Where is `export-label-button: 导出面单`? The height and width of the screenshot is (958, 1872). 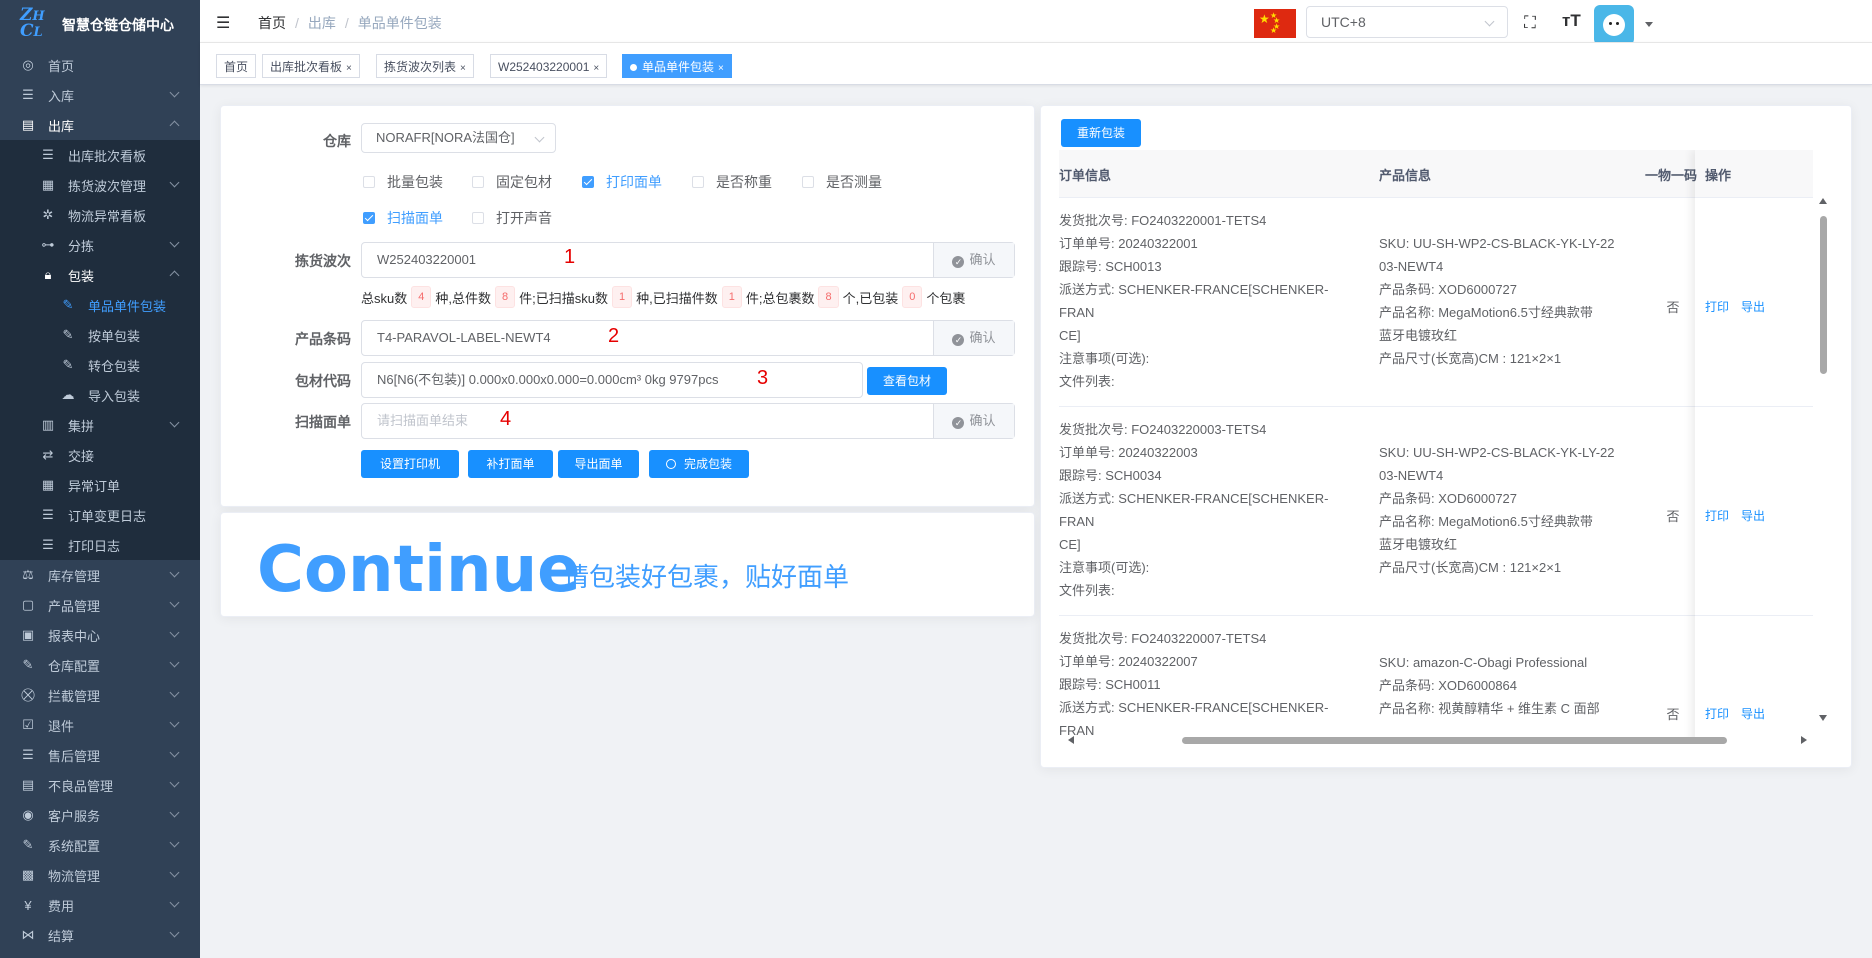
export-label-button: 导出面单 is located at coordinates (598, 464).